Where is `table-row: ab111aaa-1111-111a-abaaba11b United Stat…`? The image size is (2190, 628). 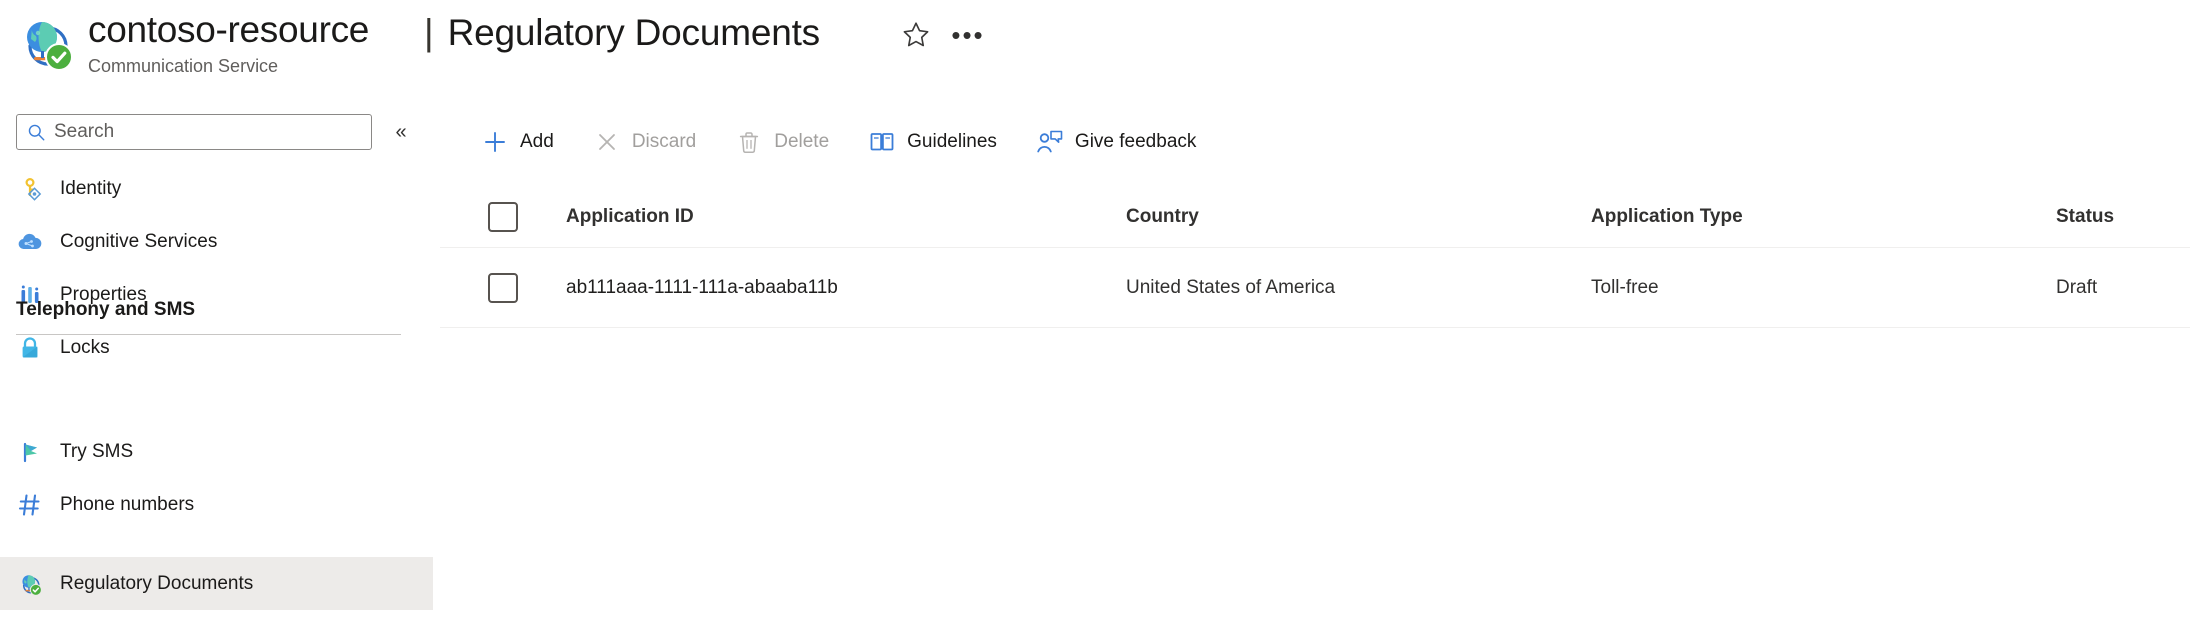
table-row: ab111aaa-1111-111a-abaaba11b United Stat… is located at coordinates (1315, 288).